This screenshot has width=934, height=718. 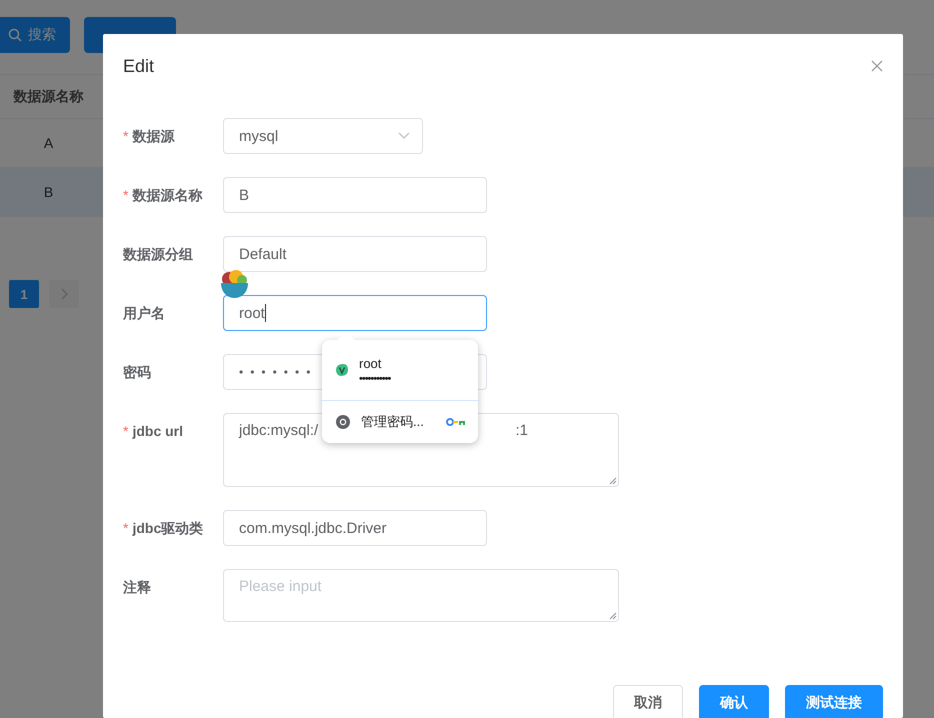 What do you see at coordinates (158, 431) in the screenshot?
I see `field-label: jdbc url` at bounding box center [158, 431].